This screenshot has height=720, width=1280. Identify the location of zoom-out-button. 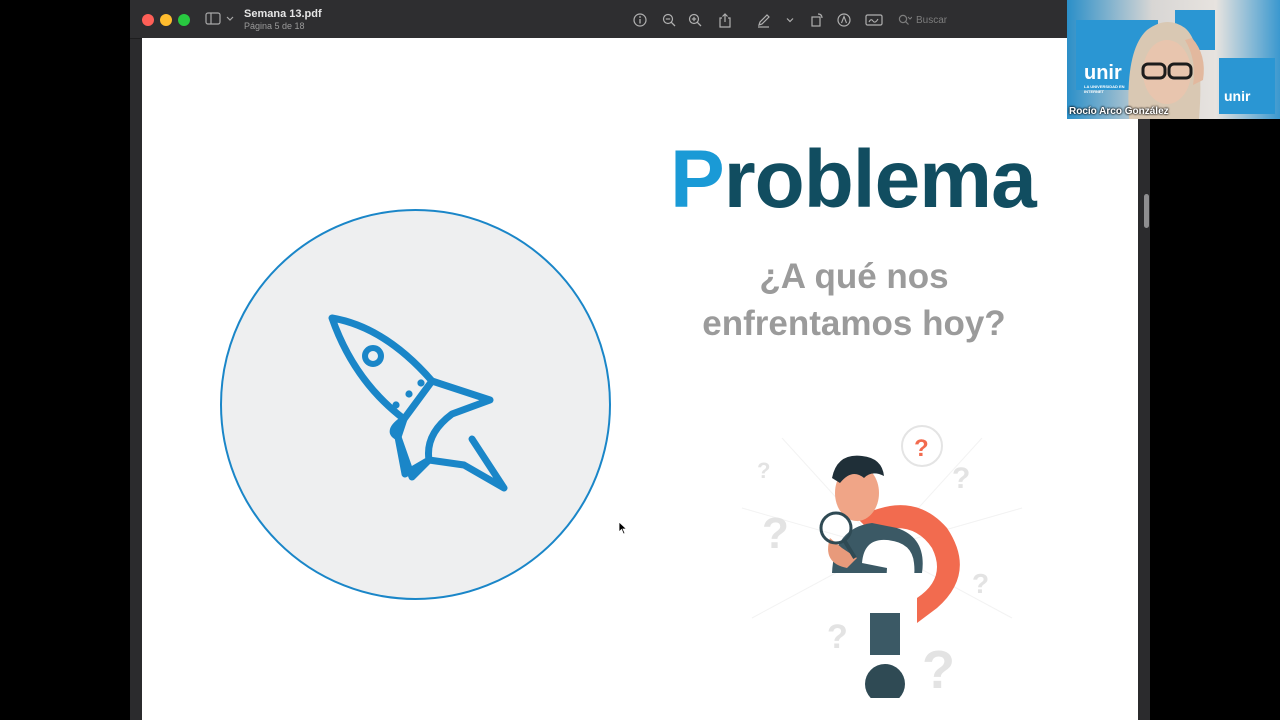
(669, 20).